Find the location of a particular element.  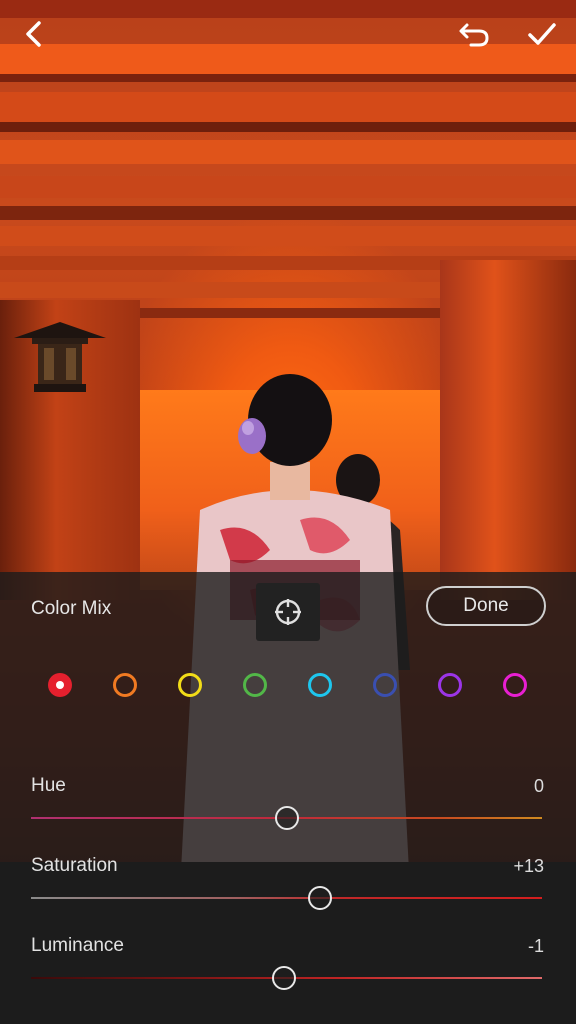

checkmark-icon is located at coordinates (542, 34).